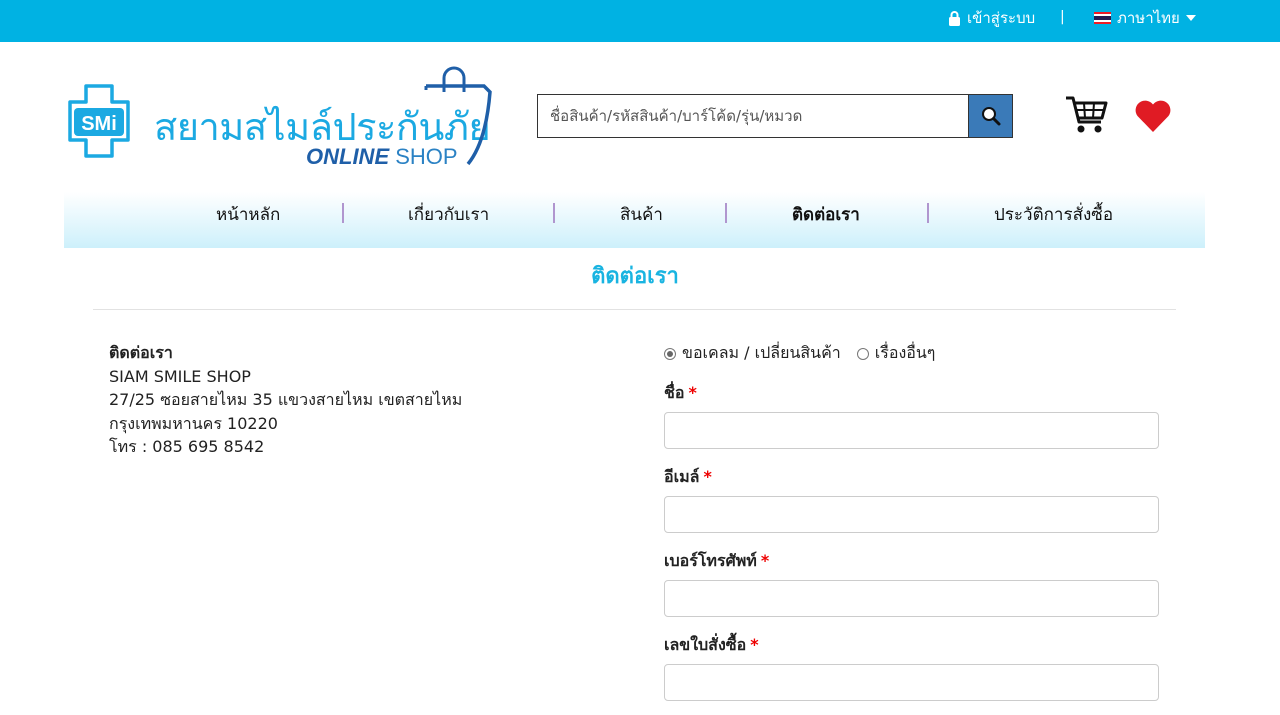  I want to click on radio-other: เรื่องอื่นๆ, so click(896, 353).